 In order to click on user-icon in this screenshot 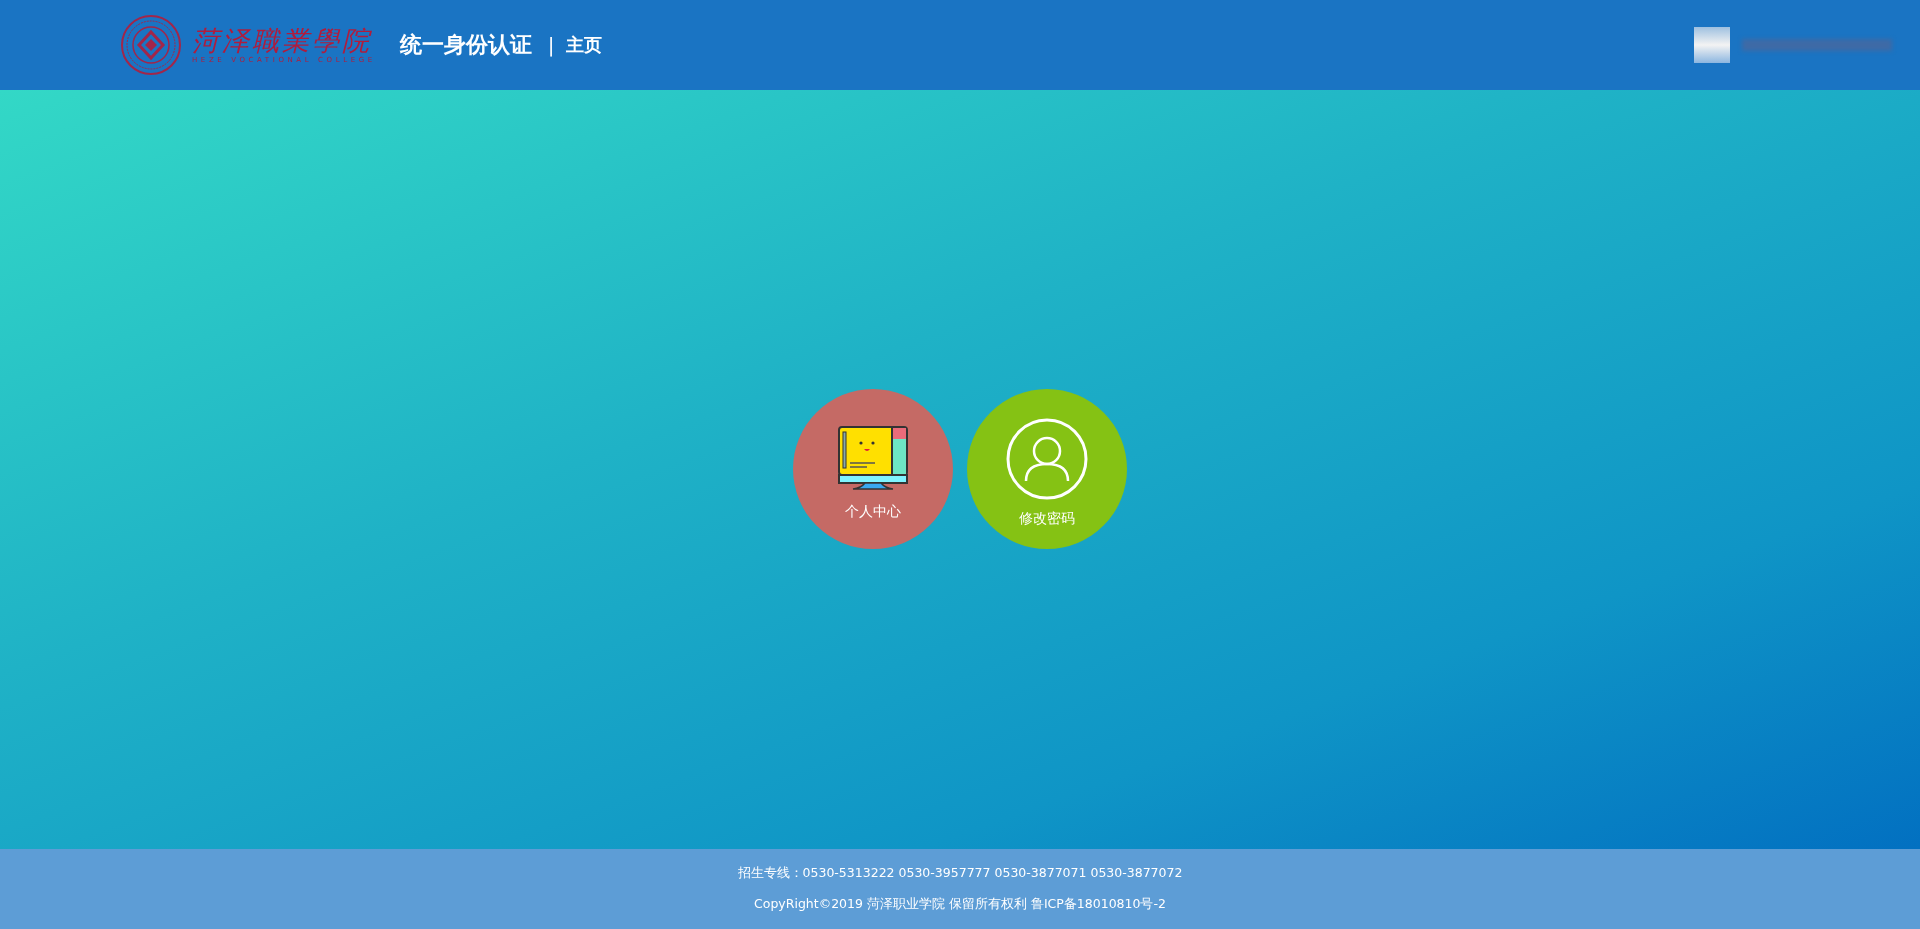, I will do `click(1047, 458)`.